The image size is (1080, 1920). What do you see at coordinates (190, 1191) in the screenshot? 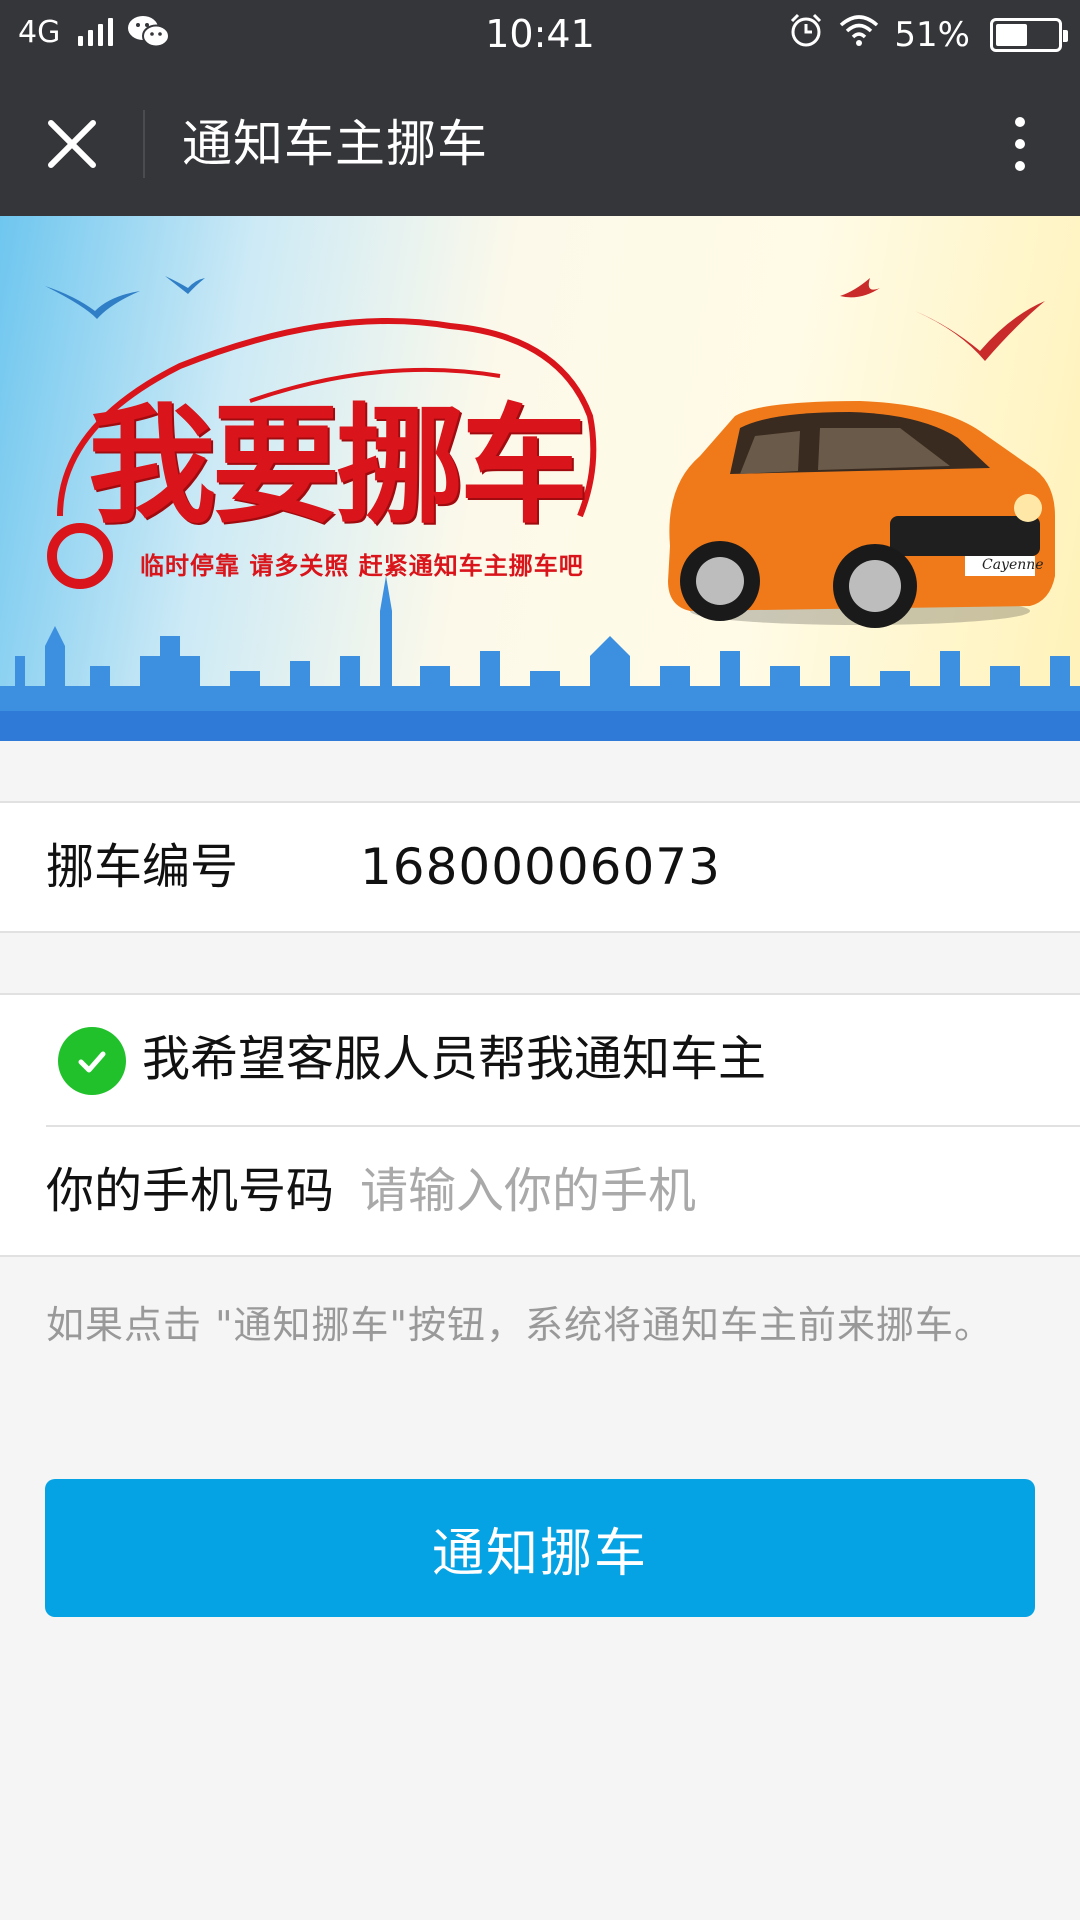
I see `phone-label: 你的手机号码` at bounding box center [190, 1191].